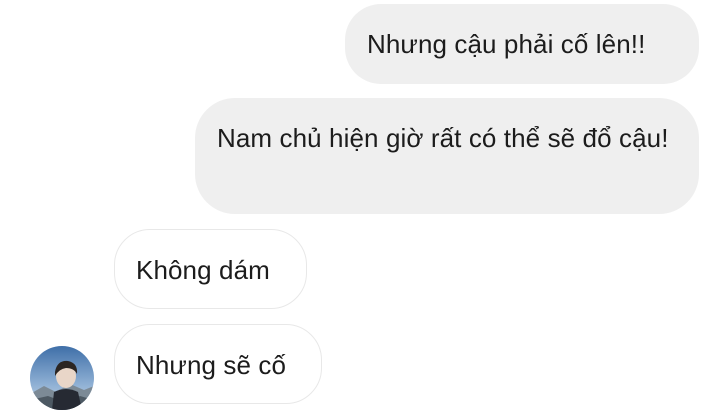  I want to click on message-text: Nam chủ hiện giờ rất có thể sẽ đổ cậu!, so click(443, 138).